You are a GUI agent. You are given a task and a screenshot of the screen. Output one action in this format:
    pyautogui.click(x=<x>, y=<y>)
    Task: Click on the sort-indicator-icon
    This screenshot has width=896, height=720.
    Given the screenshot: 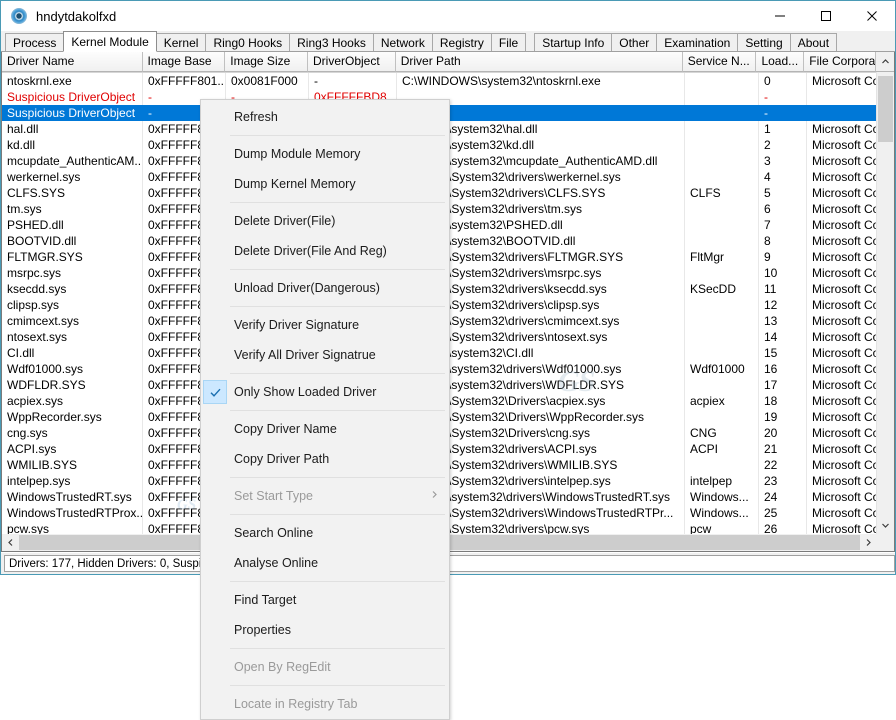 What is the action you would take?
    pyautogui.click(x=885, y=62)
    